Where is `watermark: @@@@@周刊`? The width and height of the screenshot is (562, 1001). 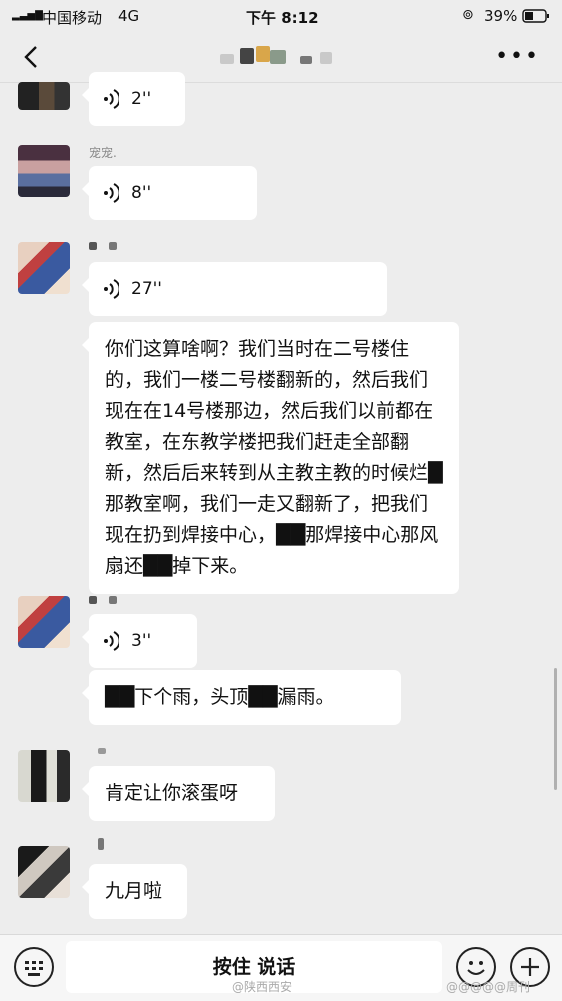
watermark: @@@@@周刊 is located at coordinates (488, 987).